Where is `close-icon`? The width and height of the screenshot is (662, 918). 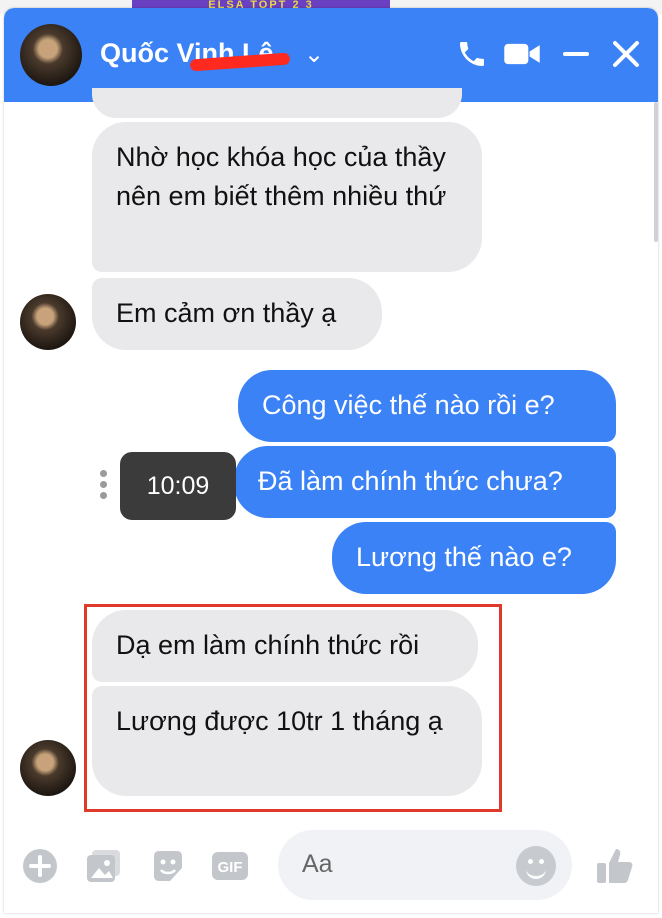
close-icon is located at coordinates (626, 54).